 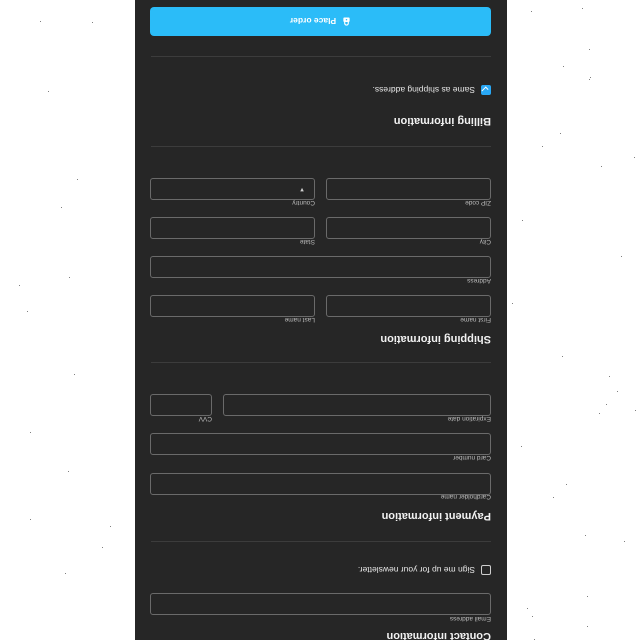 What do you see at coordinates (486, 570) in the screenshot?
I see `newsletter-checkbox` at bounding box center [486, 570].